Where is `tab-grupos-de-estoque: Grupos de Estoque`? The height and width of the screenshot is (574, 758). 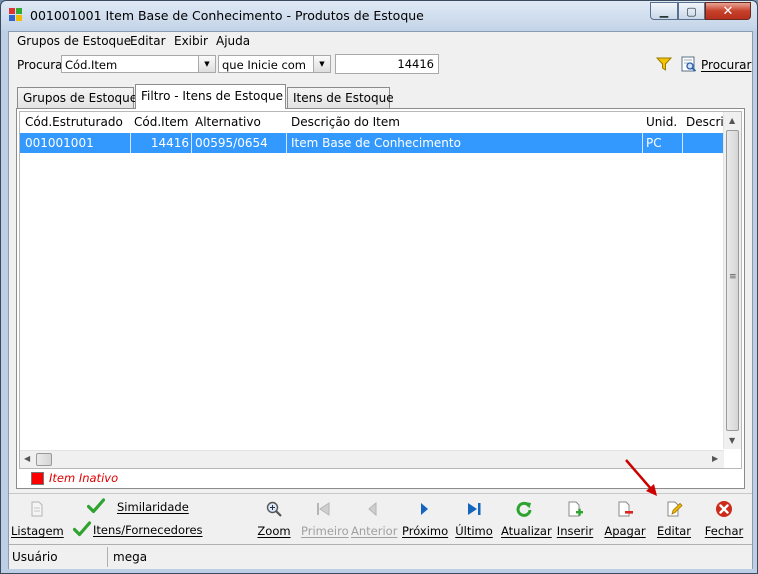 tab-grupos-de-estoque: Grupos de Estoque is located at coordinates (77, 97).